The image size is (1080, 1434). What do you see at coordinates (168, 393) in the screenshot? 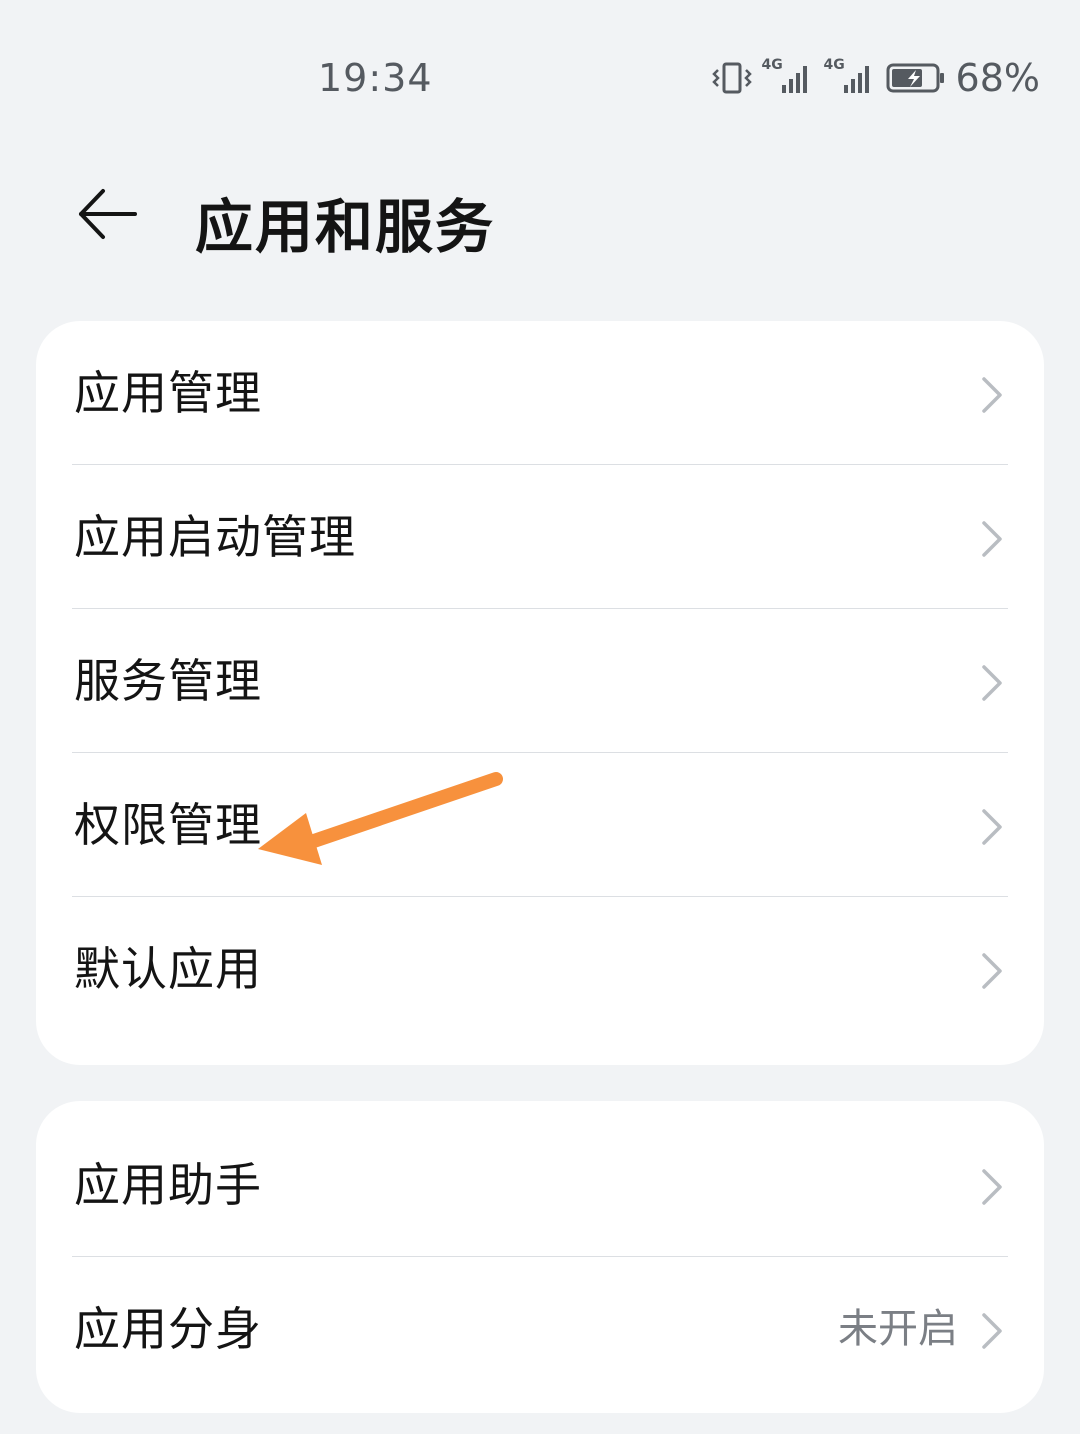
I see `settings-item-label: 应用管理` at bounding box center [168, 393].